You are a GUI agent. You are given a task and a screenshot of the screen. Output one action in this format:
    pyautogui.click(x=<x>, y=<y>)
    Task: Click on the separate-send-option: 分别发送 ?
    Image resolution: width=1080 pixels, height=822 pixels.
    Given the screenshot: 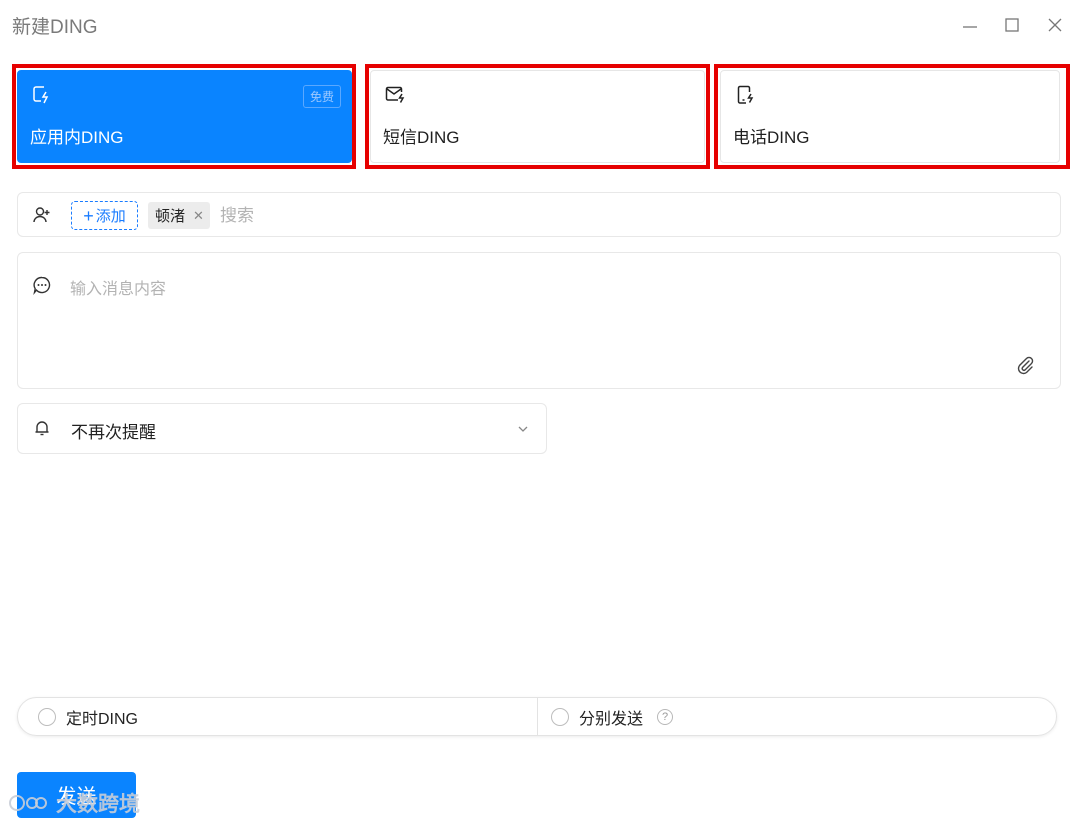 What is the action you would take?
    pyautogui.click(x=612, y=716)
    